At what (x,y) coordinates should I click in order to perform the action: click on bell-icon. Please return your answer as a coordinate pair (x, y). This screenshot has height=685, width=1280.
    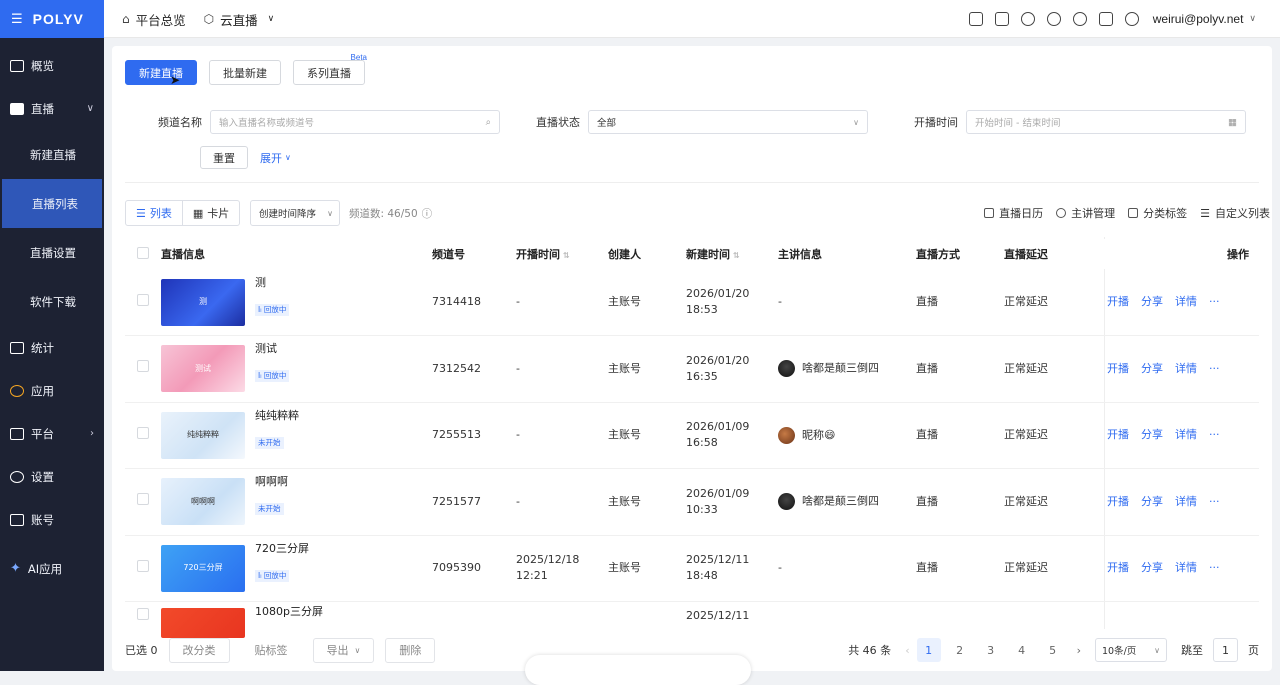
    Looking at the image, I should click on (1027, 19).